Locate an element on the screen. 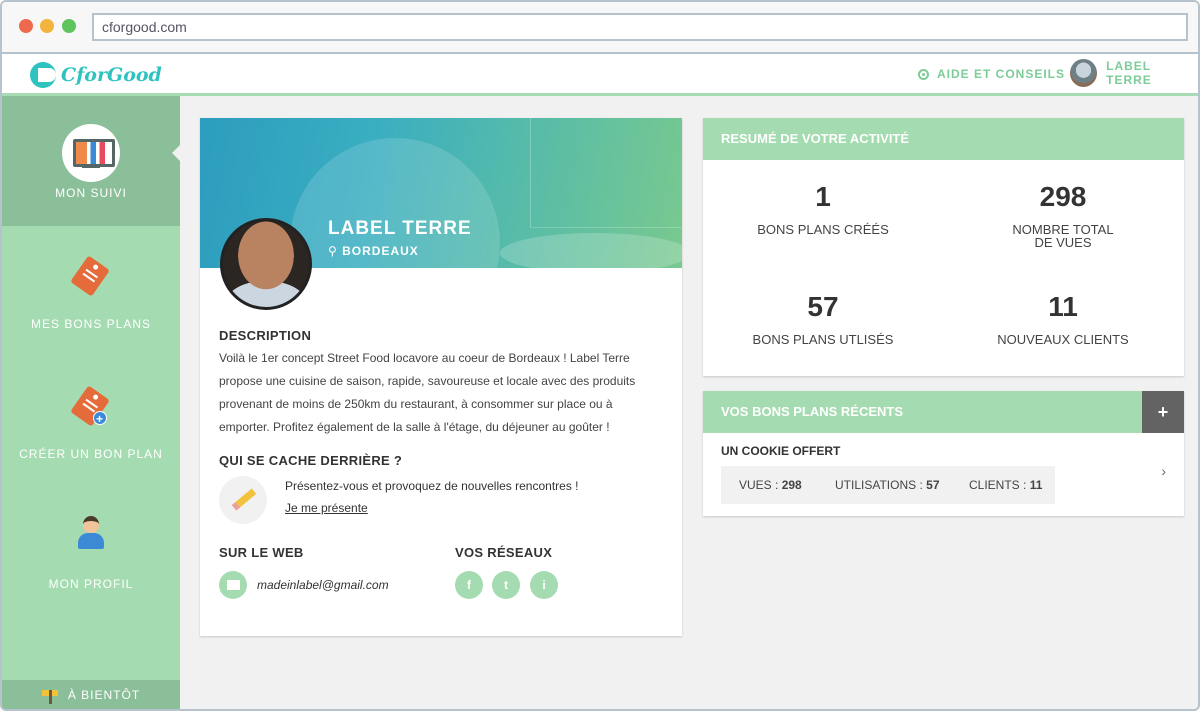 Image resolution: width=1200 pixels, height=711 pixels. logout-button: À BIENTÔT is located at coordinates (91, 694).